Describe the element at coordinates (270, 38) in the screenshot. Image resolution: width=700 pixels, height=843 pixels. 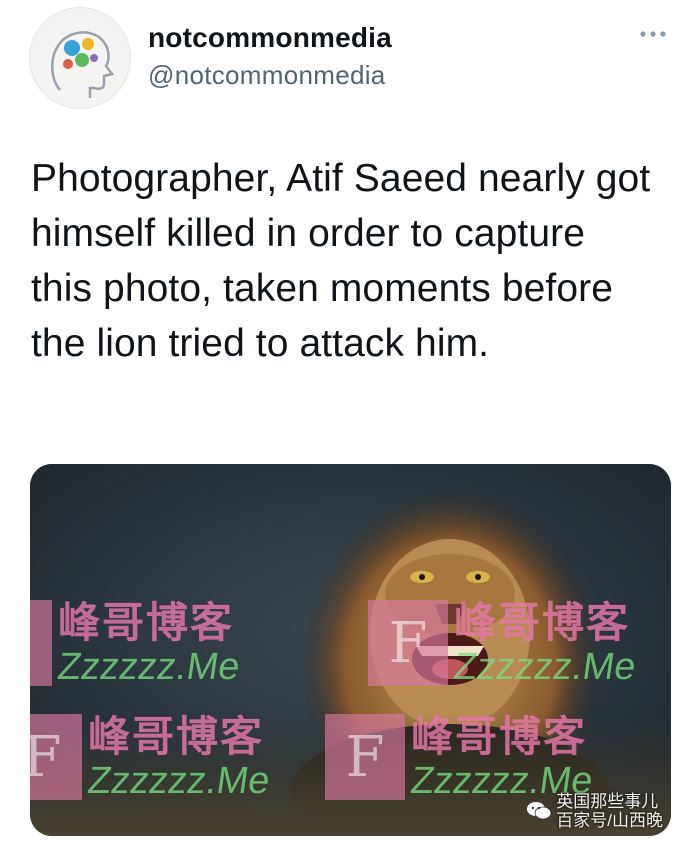
I see `display-name: notcommonmedia` at that location.